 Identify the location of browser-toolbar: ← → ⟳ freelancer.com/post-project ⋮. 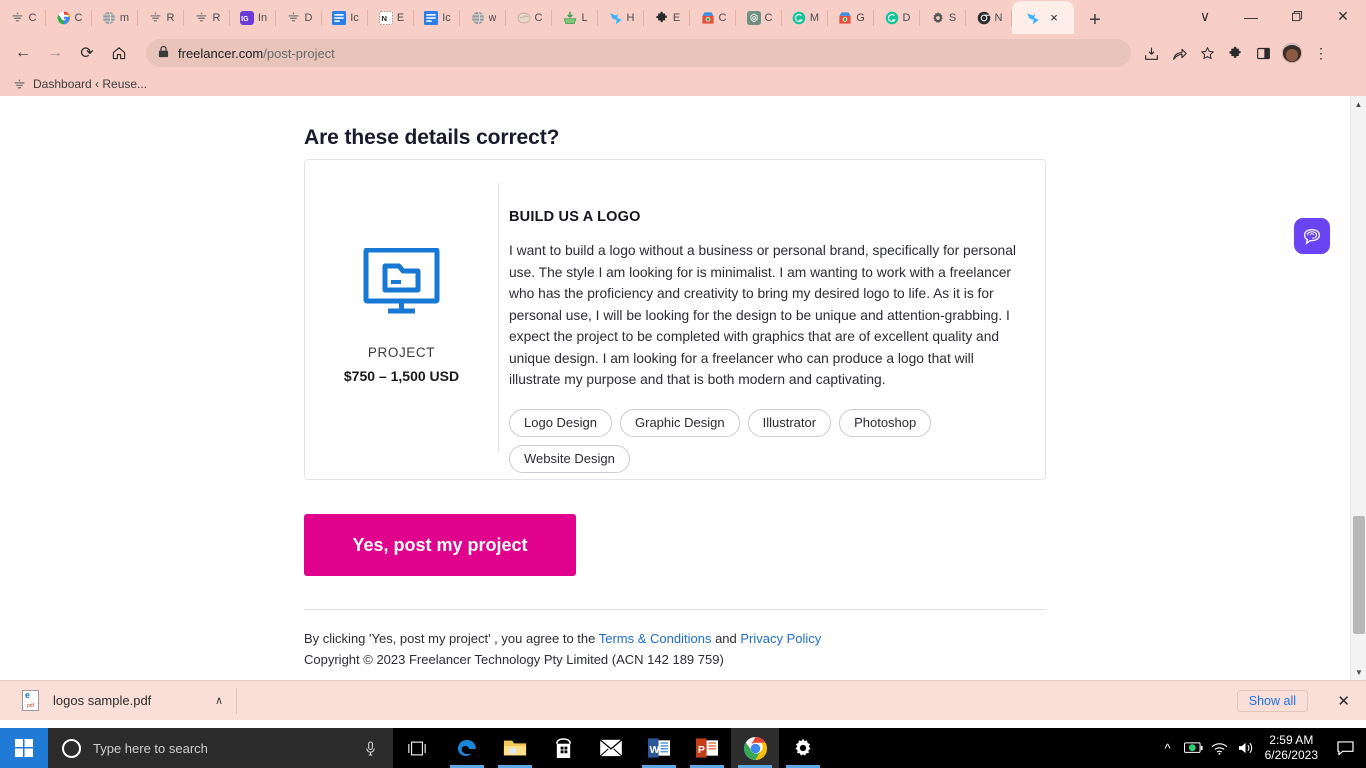
(683, 53).